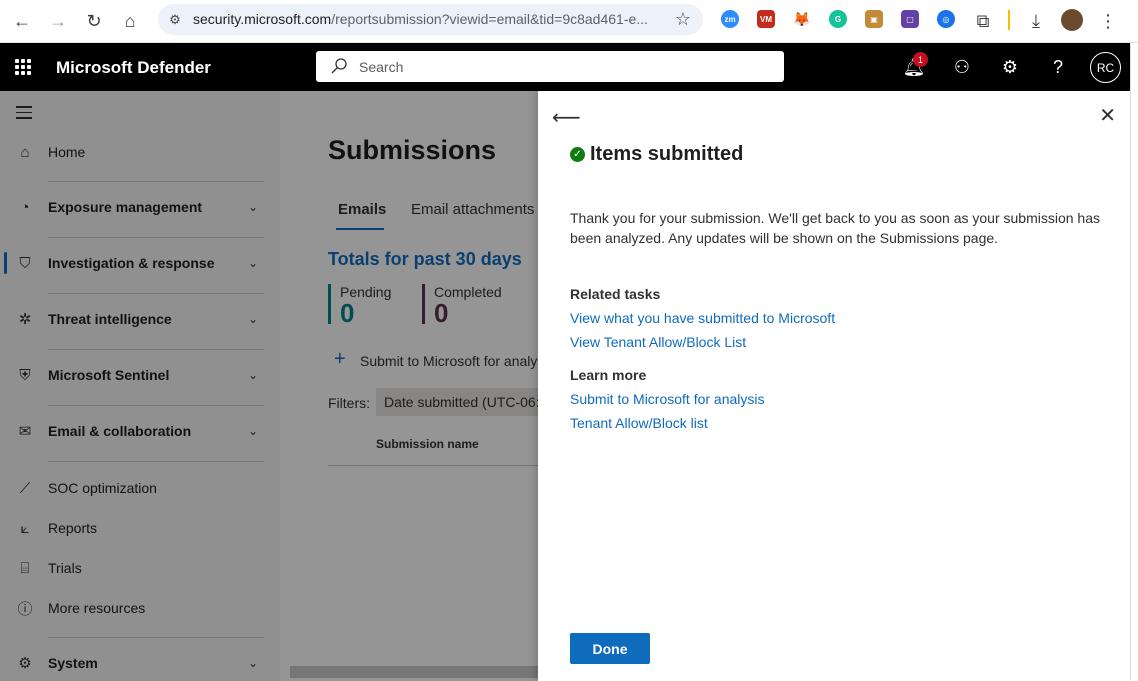 This screenshot has height=681, width=1138. Describe the element at coordinates (920, 59) in the screenshot. I see `notification-badge: 1` at that location.